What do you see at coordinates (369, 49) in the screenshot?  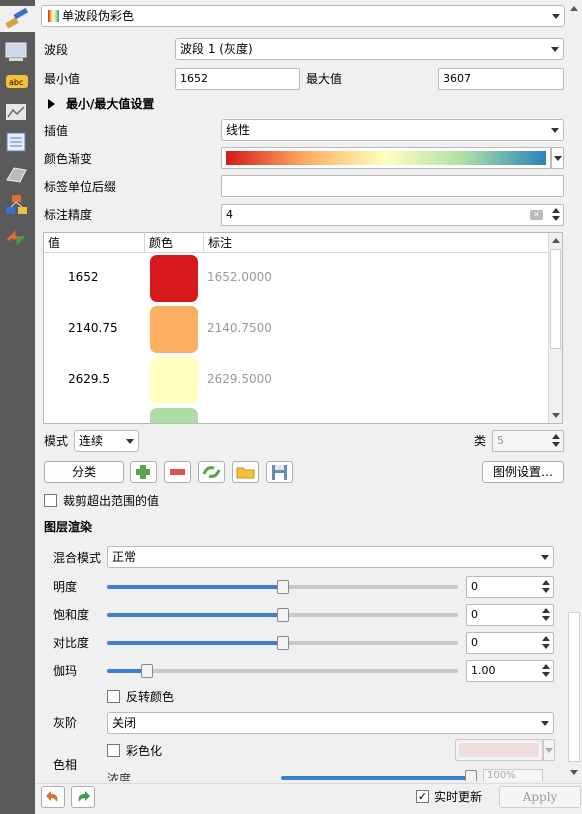 I see `band-select: 波段 1 (灰度)` at bounding box center [369, 49].